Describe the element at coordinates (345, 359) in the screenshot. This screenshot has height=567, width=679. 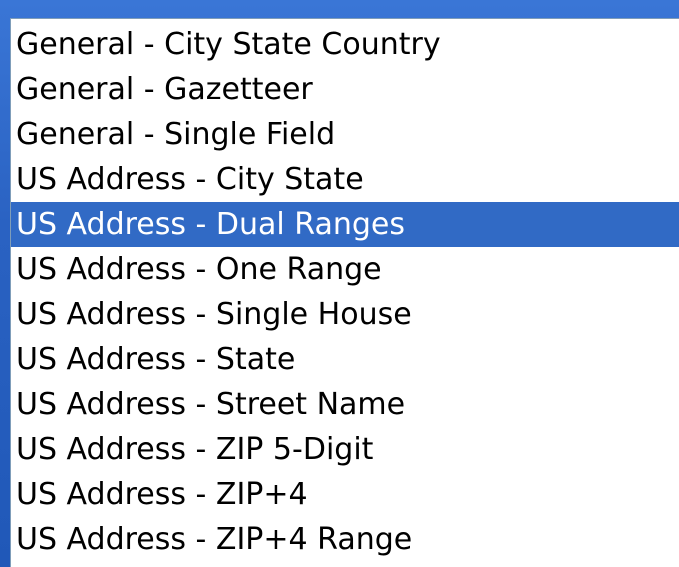
I see `list-item-us-address-state: US Address - State` at that location.